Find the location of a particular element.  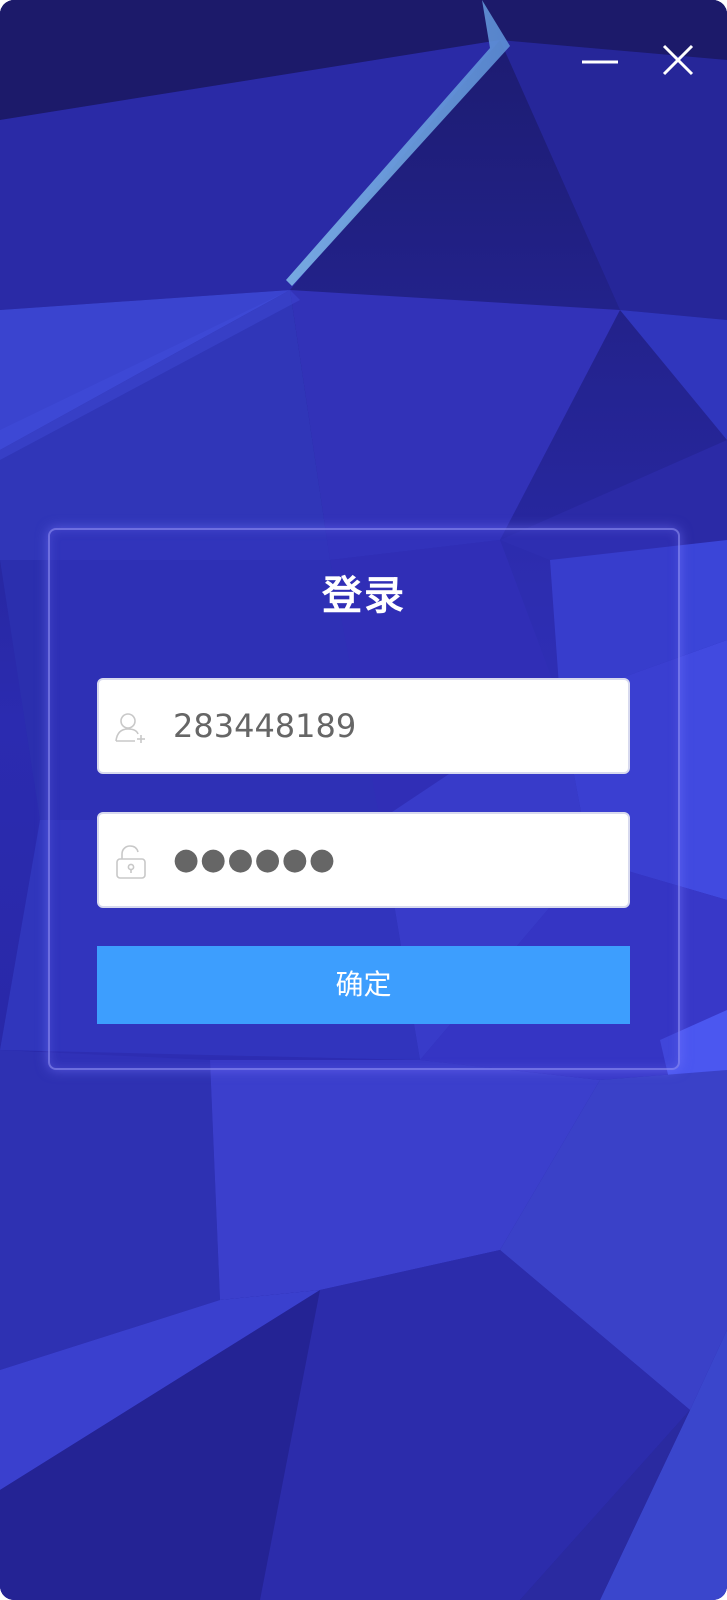

minimize-button is located at coordinates (600, 60).